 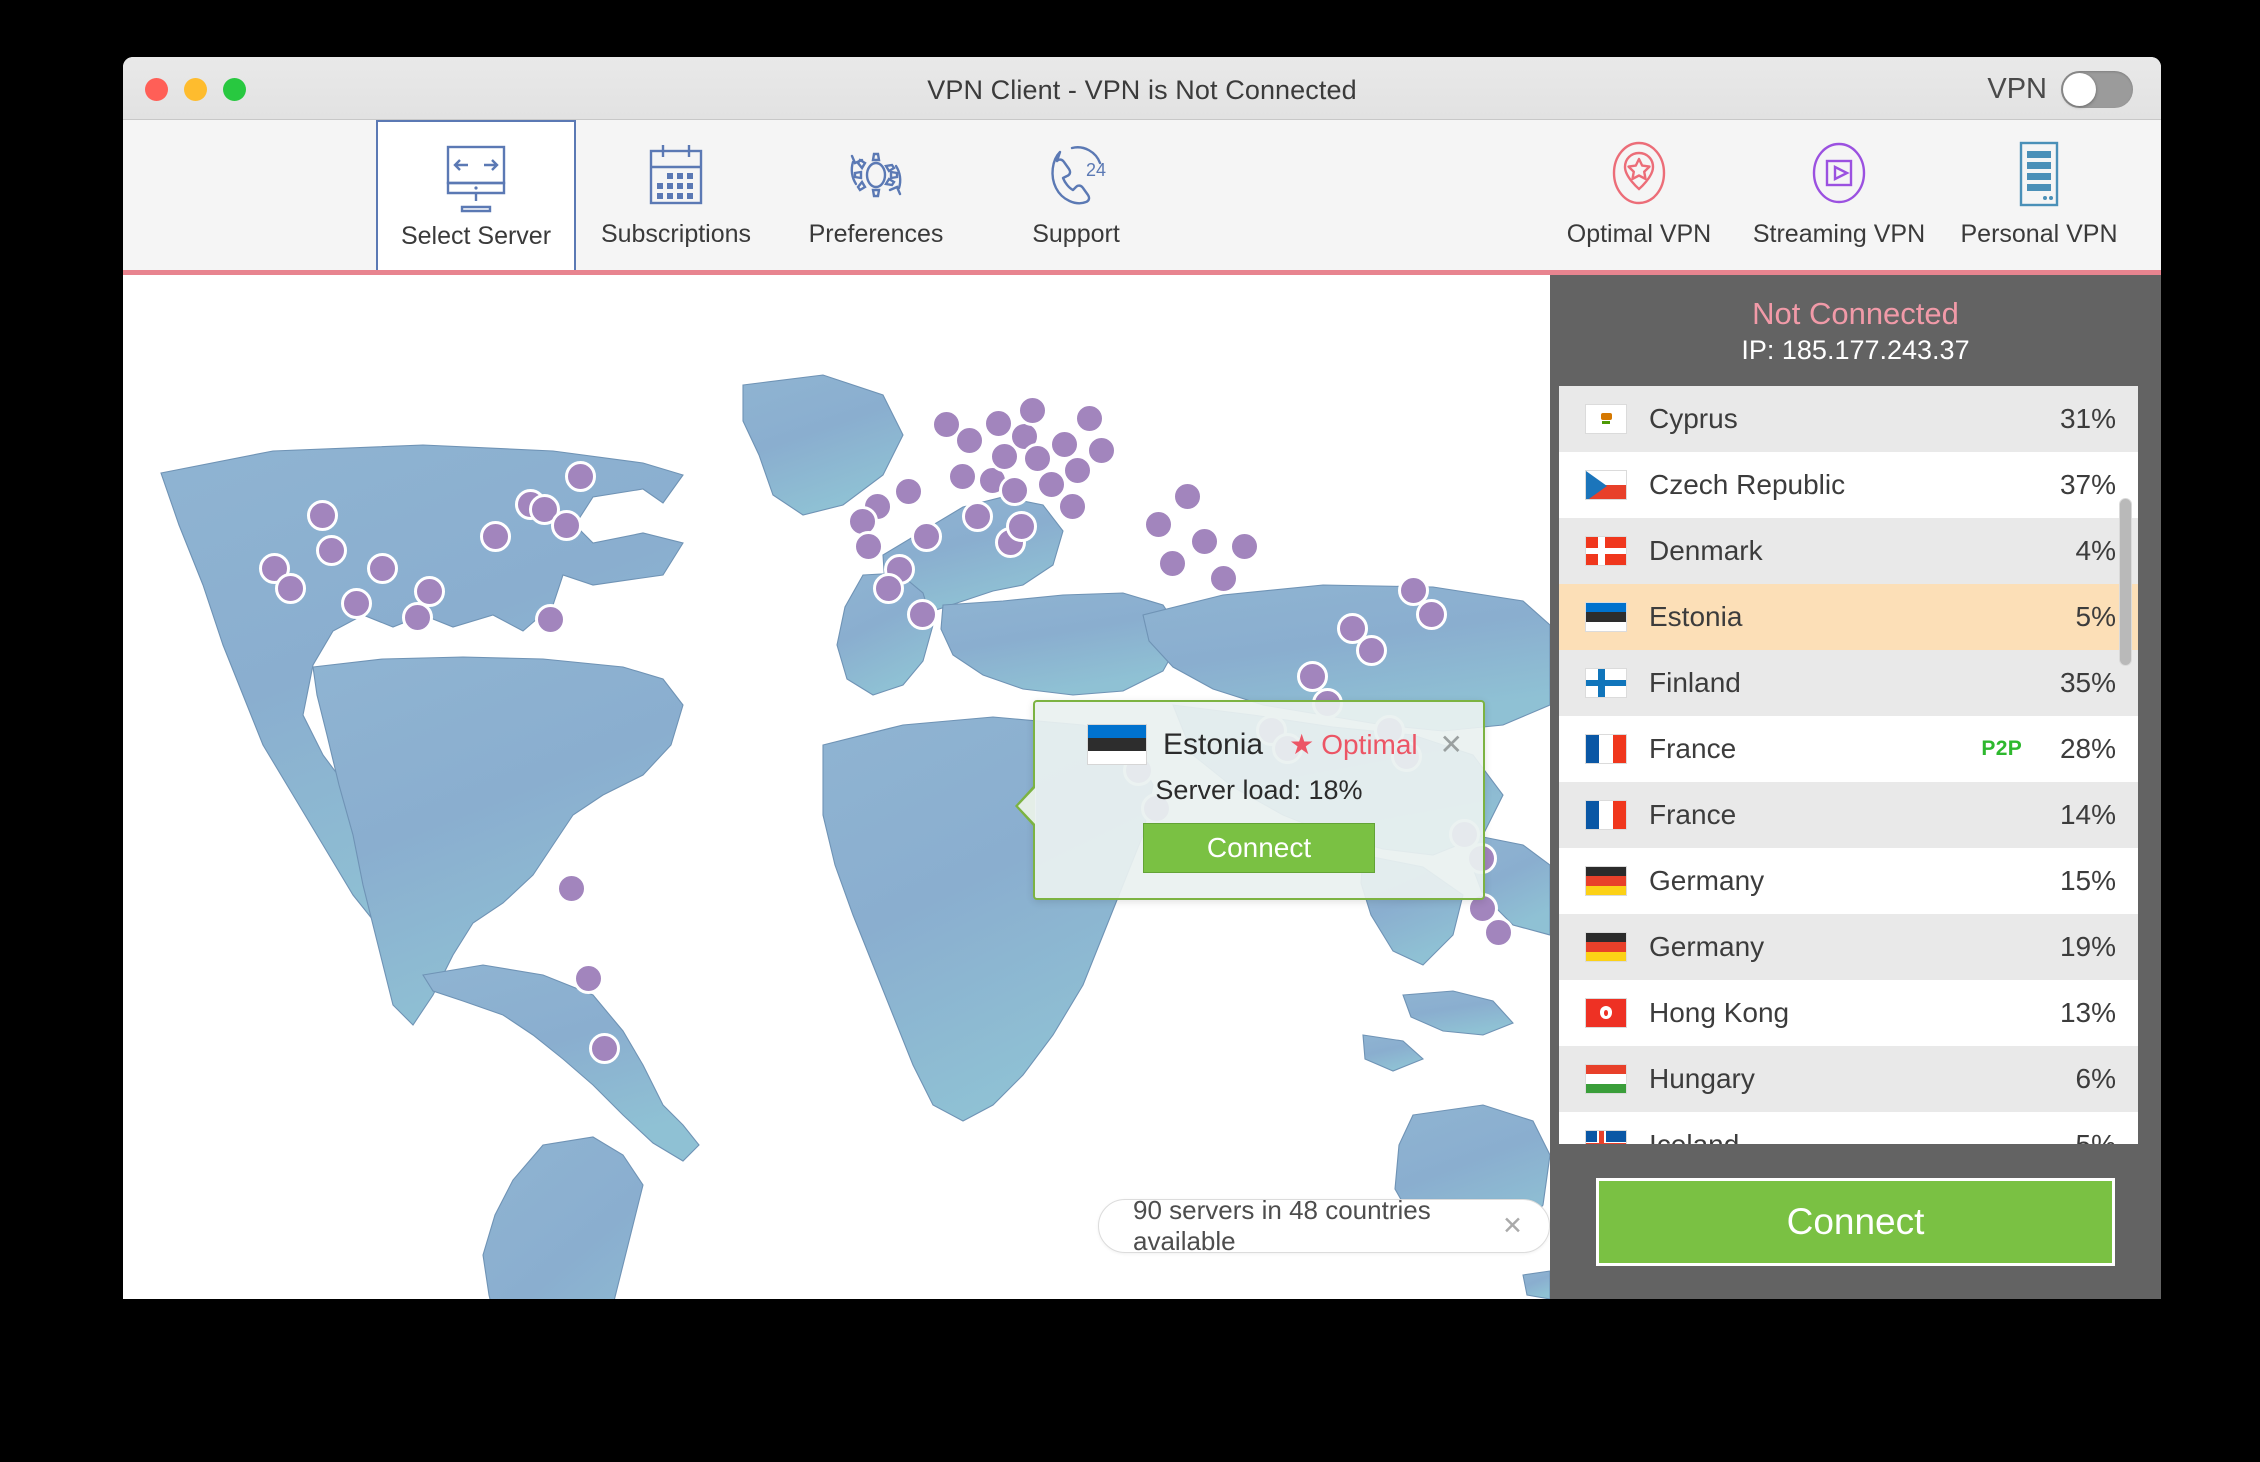 What do you see at coordinates (2095, 1078) in the screenshot?
I see `server-load-value: 6%` at bounding box center [2095, 1078].